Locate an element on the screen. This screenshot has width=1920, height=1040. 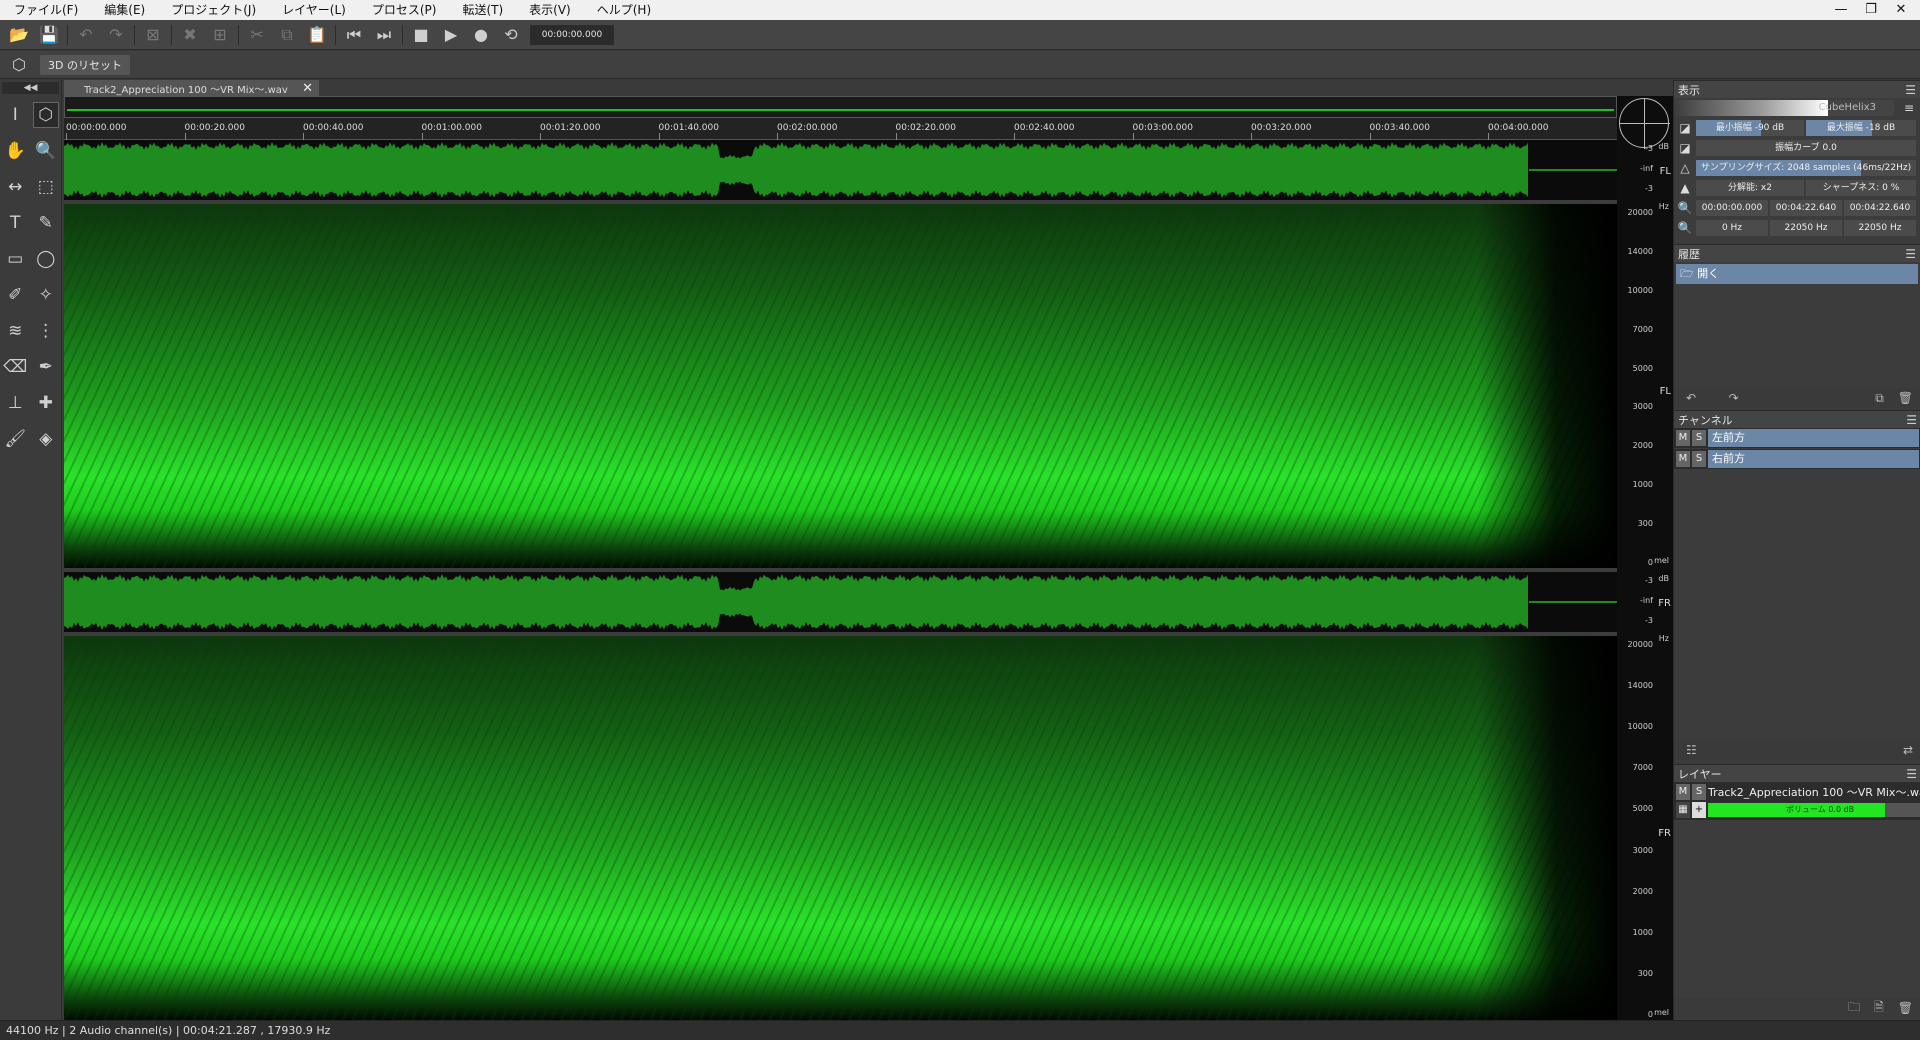
3d-orientation-widget is located at coordinates (1644, 123).